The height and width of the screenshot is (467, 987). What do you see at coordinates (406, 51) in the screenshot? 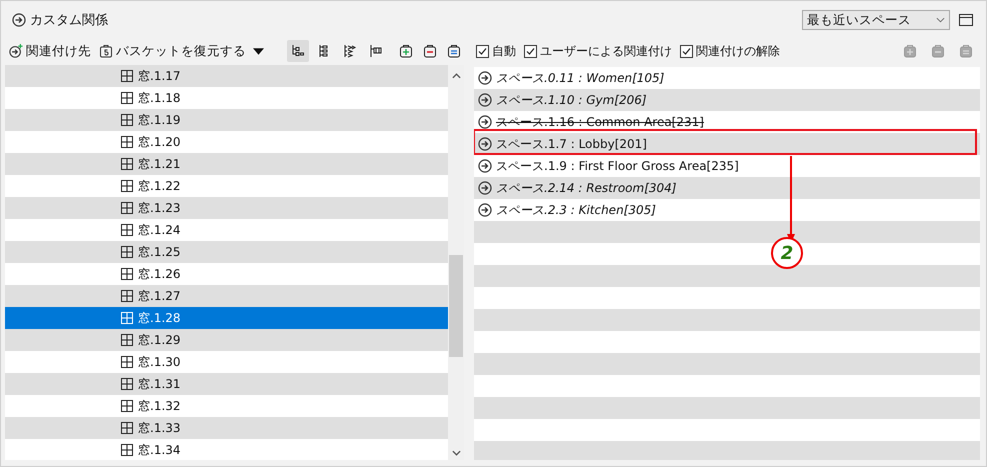
I see `basket-add-icon` at bounding box center [406, 51].